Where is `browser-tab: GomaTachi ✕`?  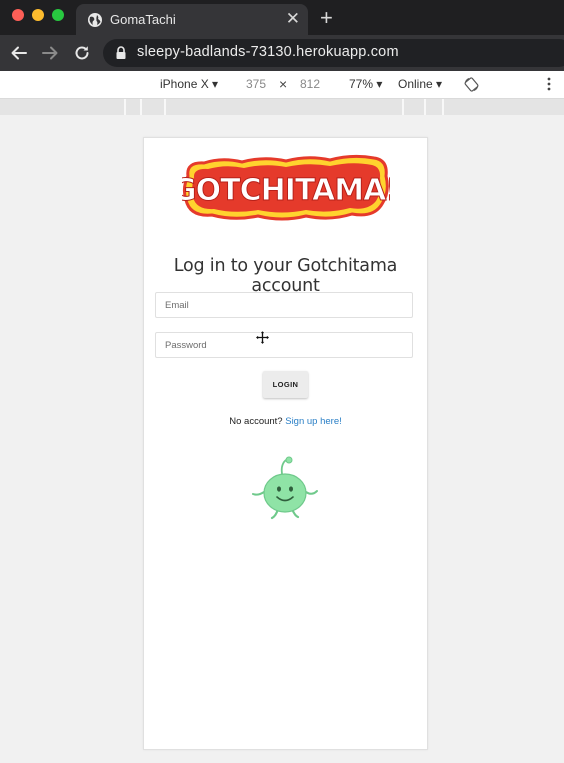 browser-tab: GomaTachi ✕ is located at coordinates (192, 19).